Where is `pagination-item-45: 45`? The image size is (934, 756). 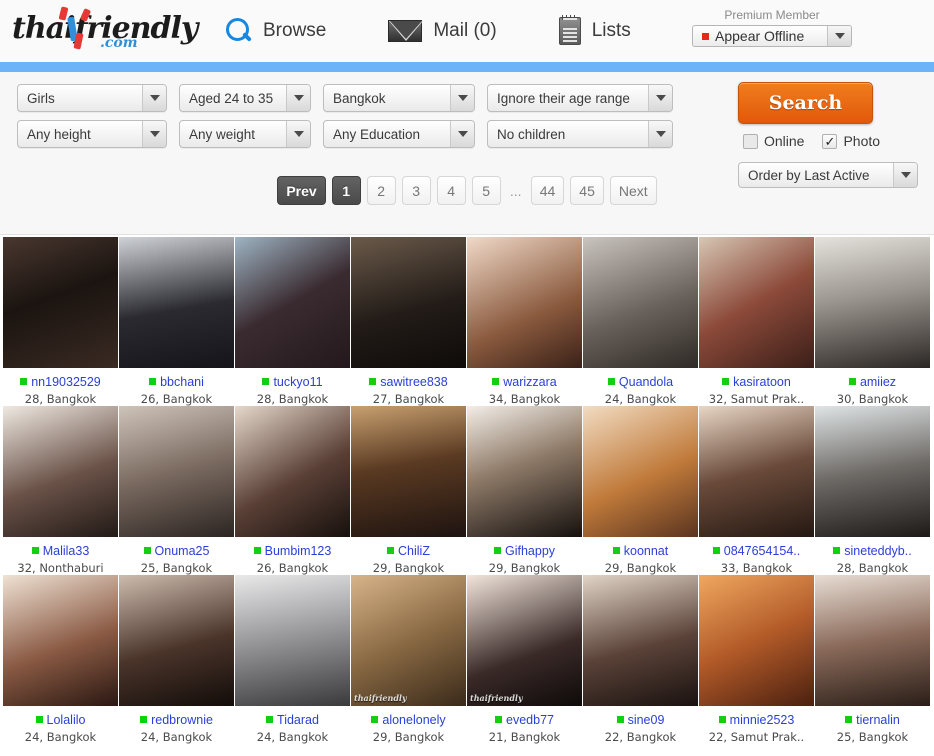 pagination-item-45: 45 is located at coordinates (587, 190).